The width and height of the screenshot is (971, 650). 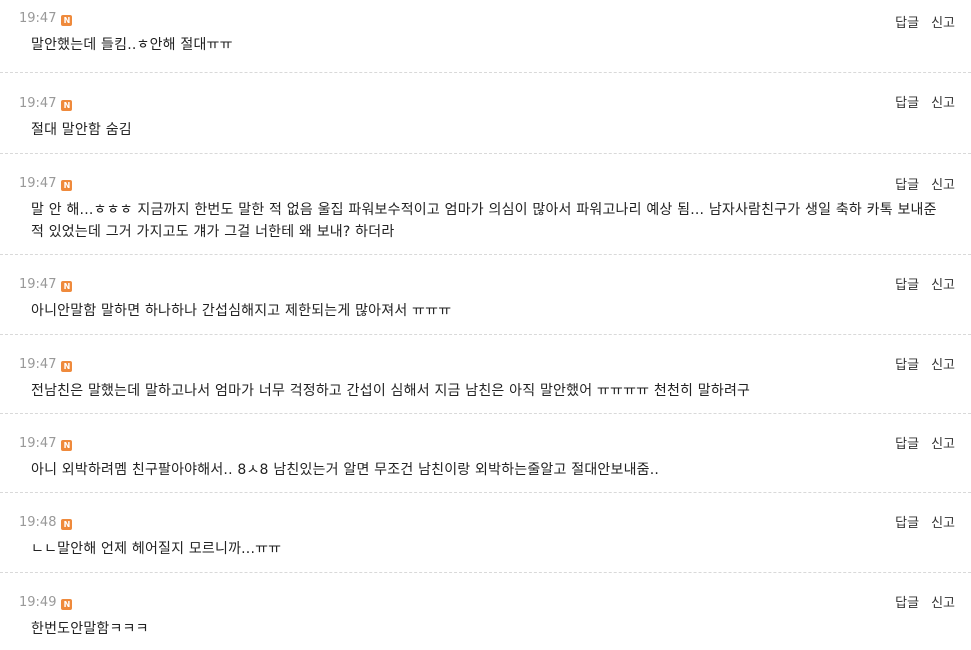 What do you see at coordinates (487, 592) in the screenshot?
I see `comment-meta: 19:49 N` at bounding box center [487, 592].